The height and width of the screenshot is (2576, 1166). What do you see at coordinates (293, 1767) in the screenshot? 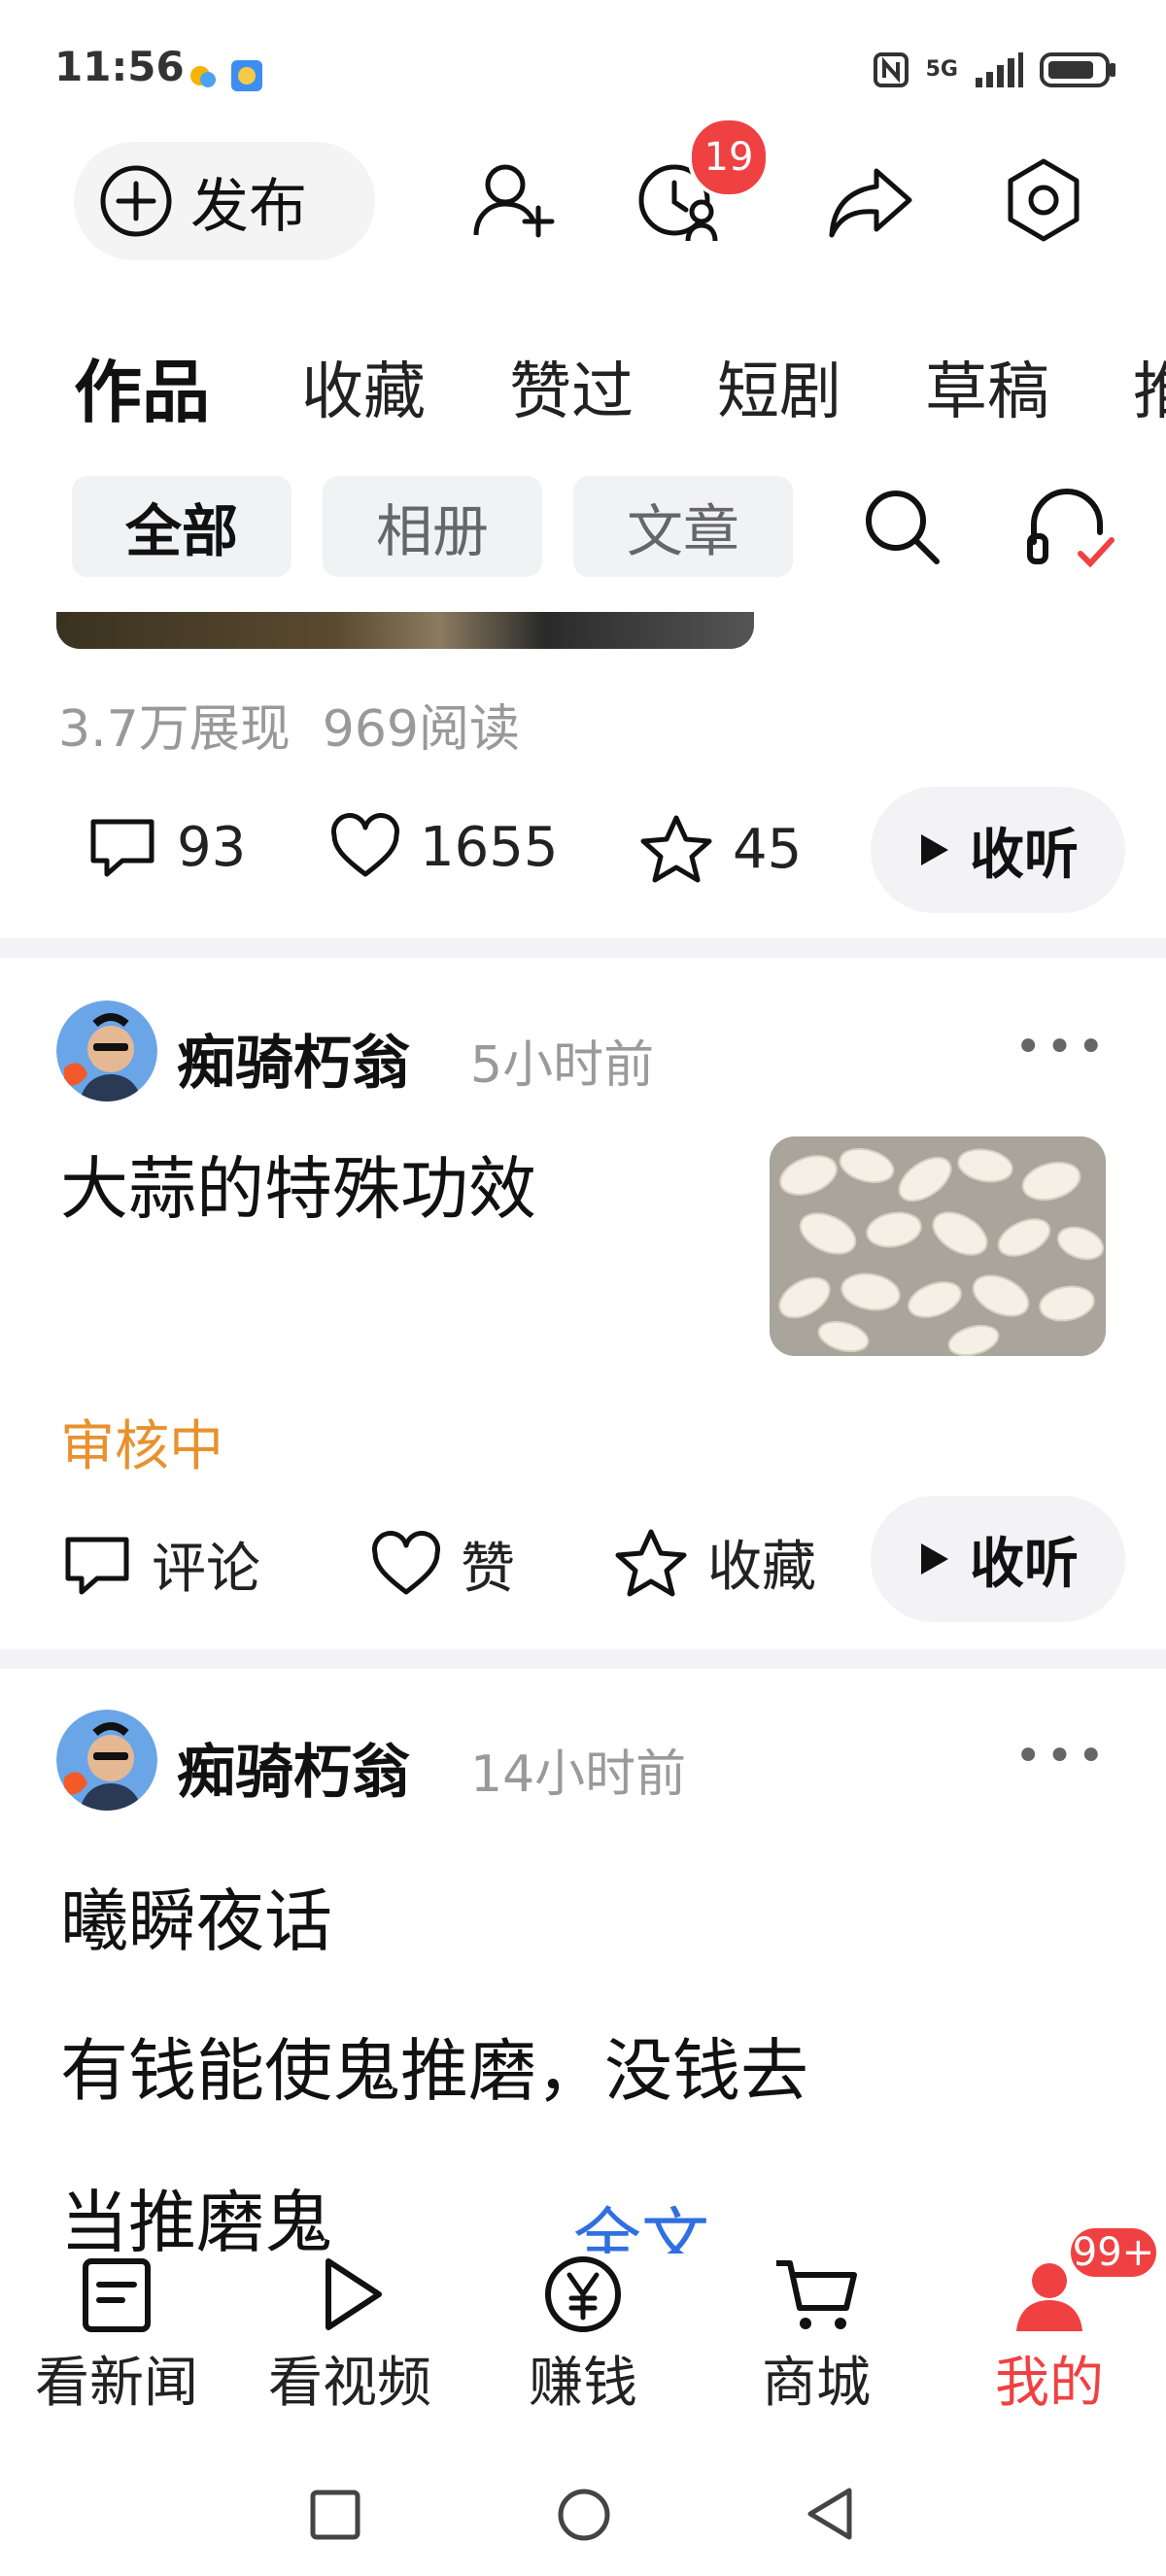
I see `post3-author: 痴骑朽翁` at bounding box center [293, 1767].